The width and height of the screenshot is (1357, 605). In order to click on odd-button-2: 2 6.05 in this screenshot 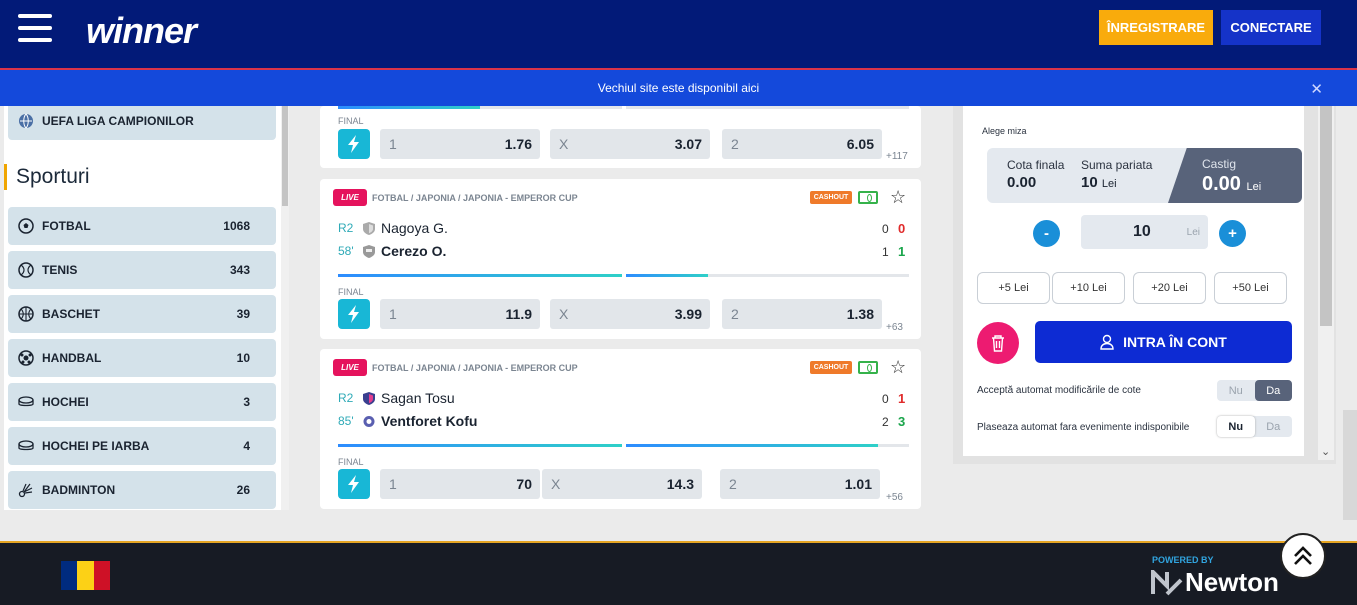, I will do `click(802, 144)`.